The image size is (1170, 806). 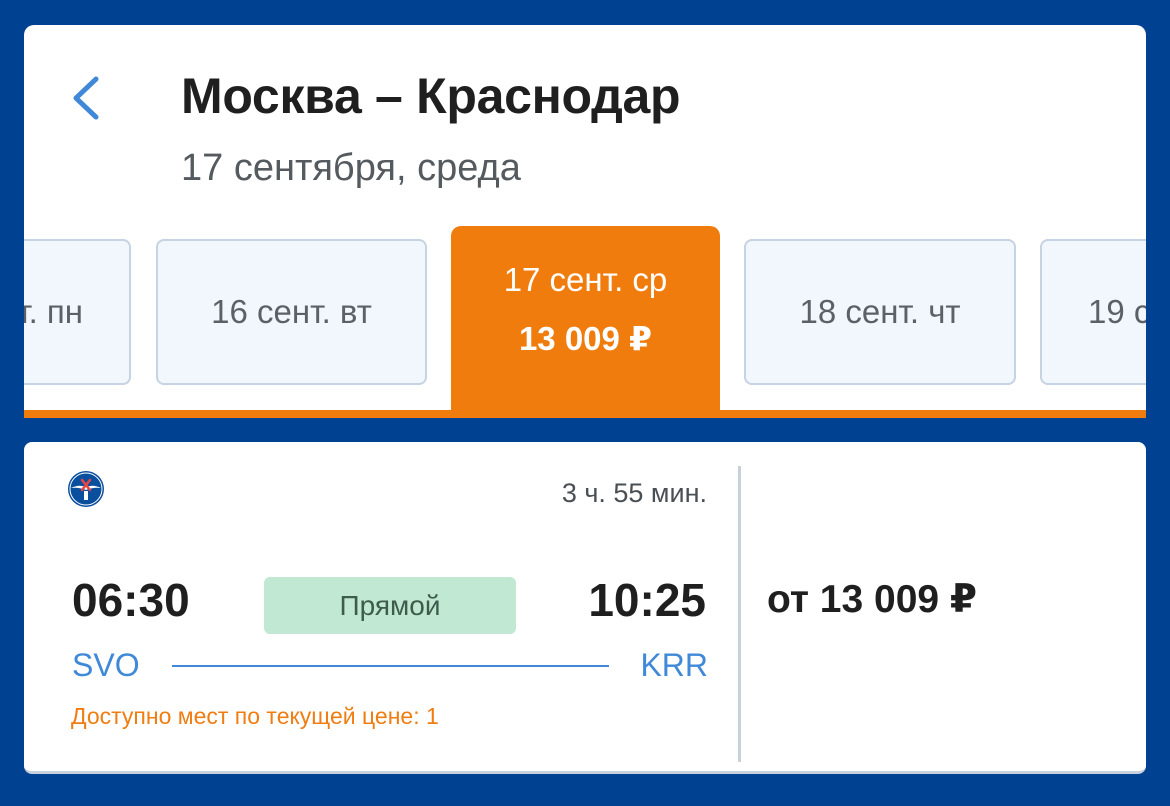 I want to click on back-button, so click(x=90, y=98).